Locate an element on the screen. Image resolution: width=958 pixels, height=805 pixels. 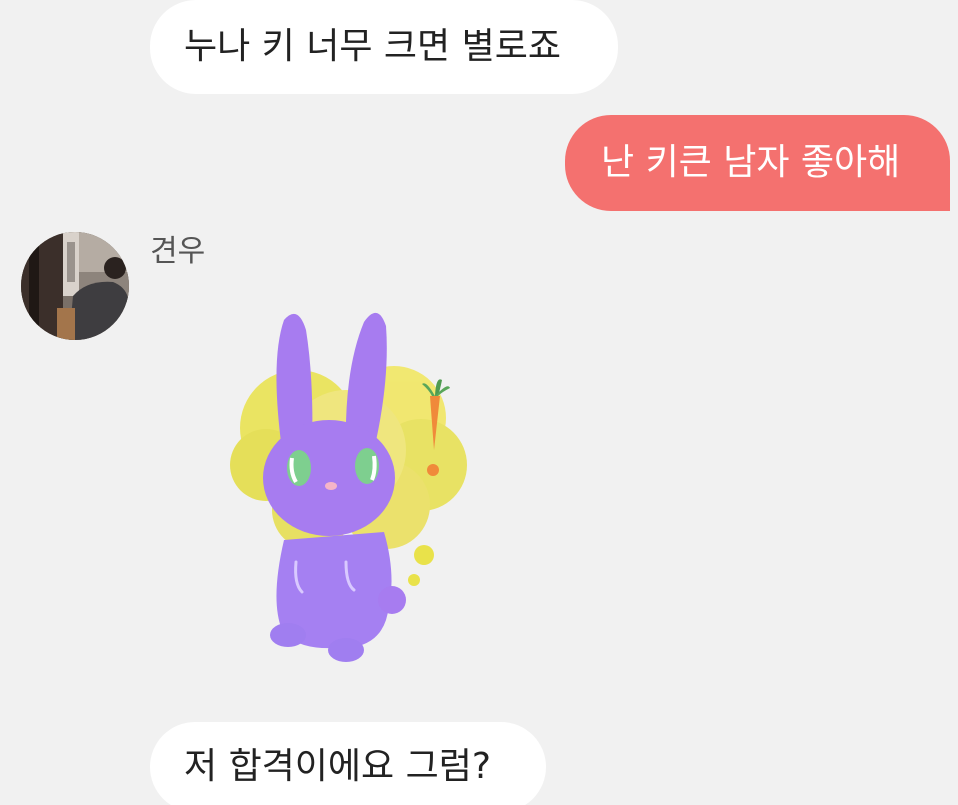
message-text: 난 키큰 남자 좋아해 is located at coordinates (751, 162).